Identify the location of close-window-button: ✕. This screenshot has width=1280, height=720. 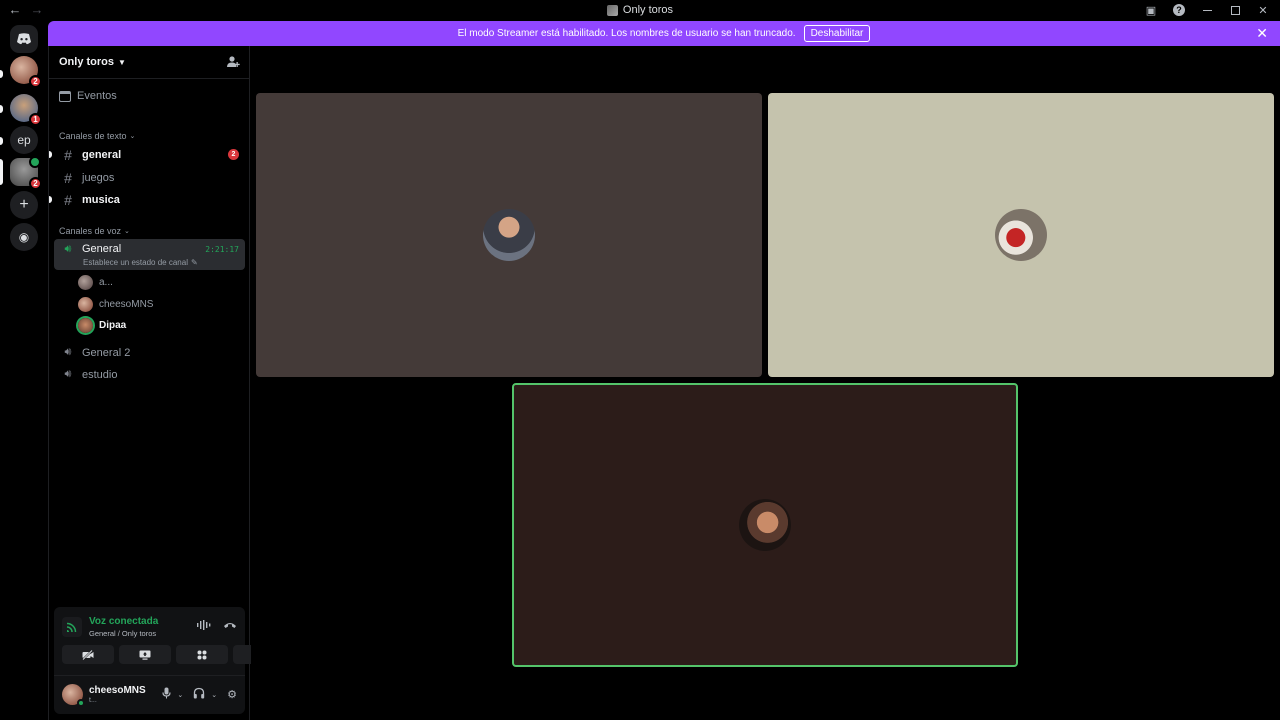
(1263, 10).